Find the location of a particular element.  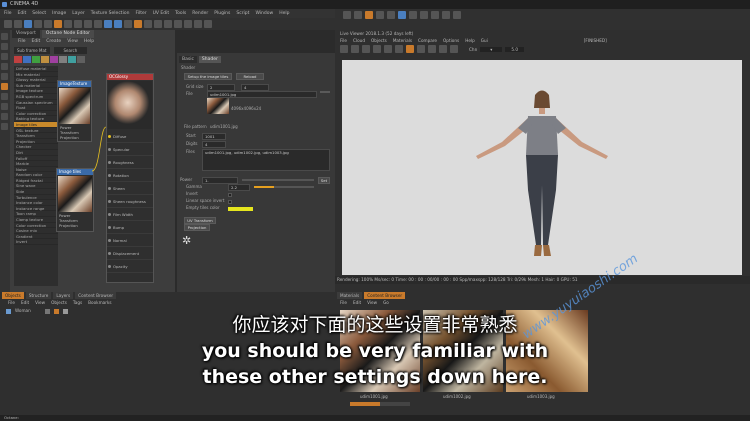

uv-transform-button: UV Transform is located at coordinates (200, 220).